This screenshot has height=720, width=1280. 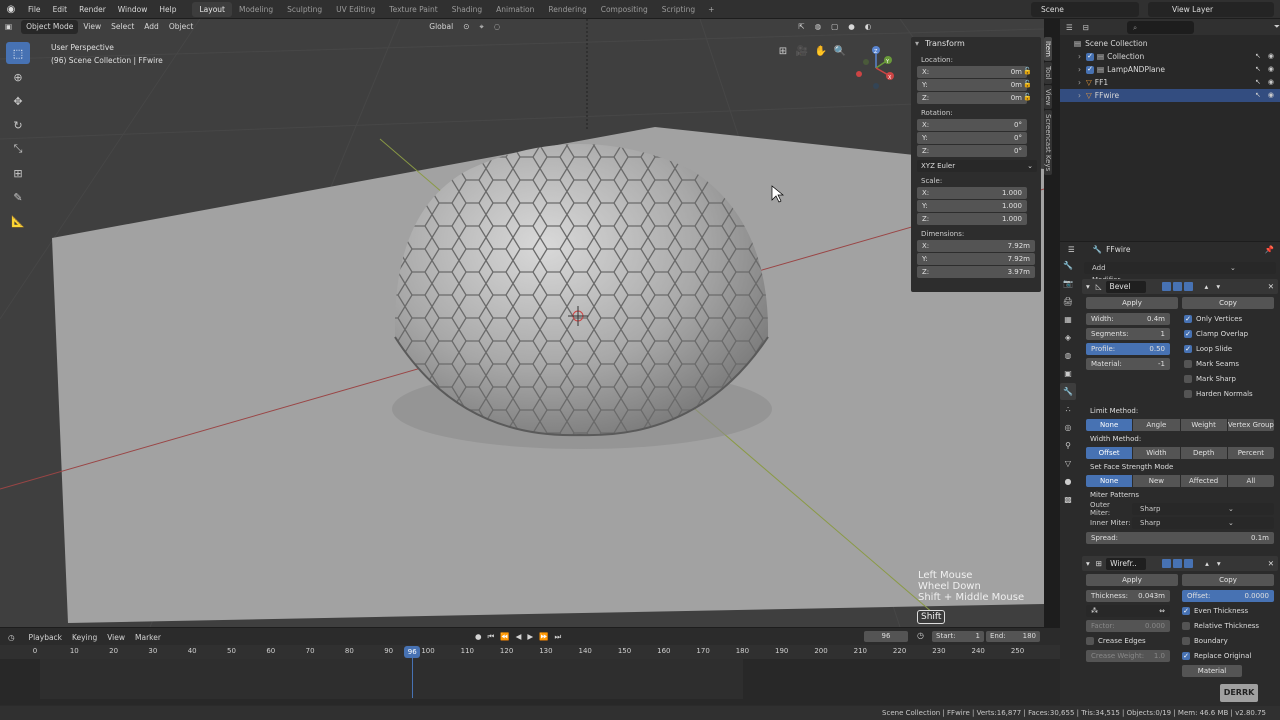 I want to click on menu-marker: Marker, so click(x=148, y=637).